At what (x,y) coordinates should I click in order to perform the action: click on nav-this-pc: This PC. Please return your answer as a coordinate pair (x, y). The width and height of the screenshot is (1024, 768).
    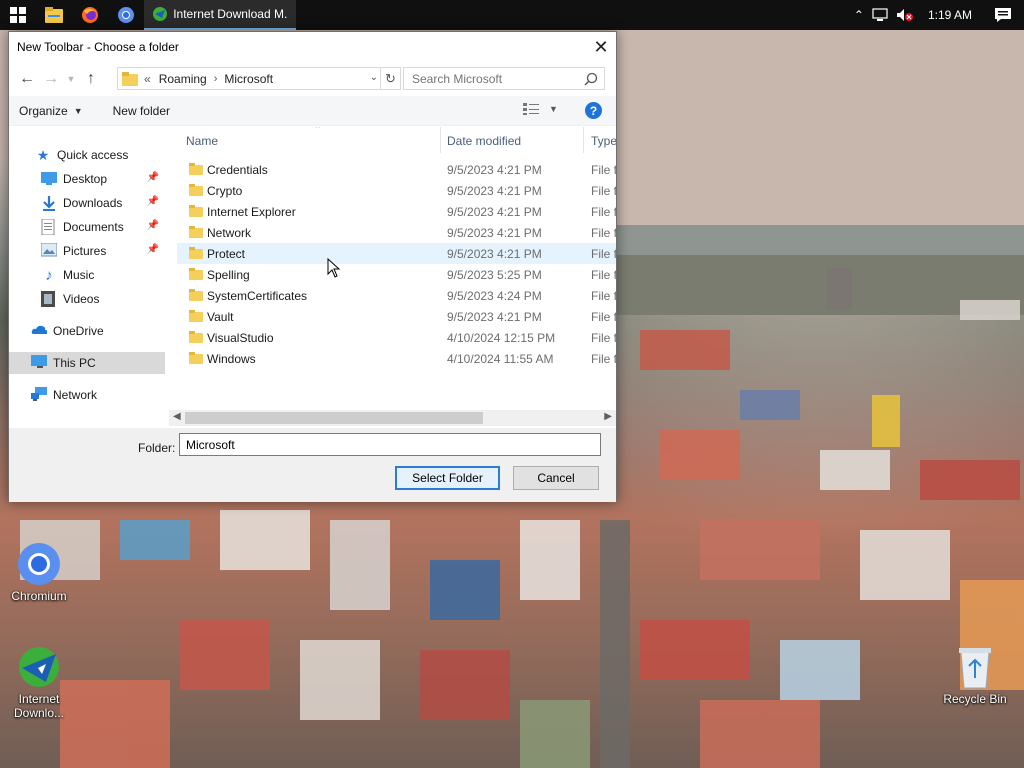
    Looking at the image, I should click on (87, 363).